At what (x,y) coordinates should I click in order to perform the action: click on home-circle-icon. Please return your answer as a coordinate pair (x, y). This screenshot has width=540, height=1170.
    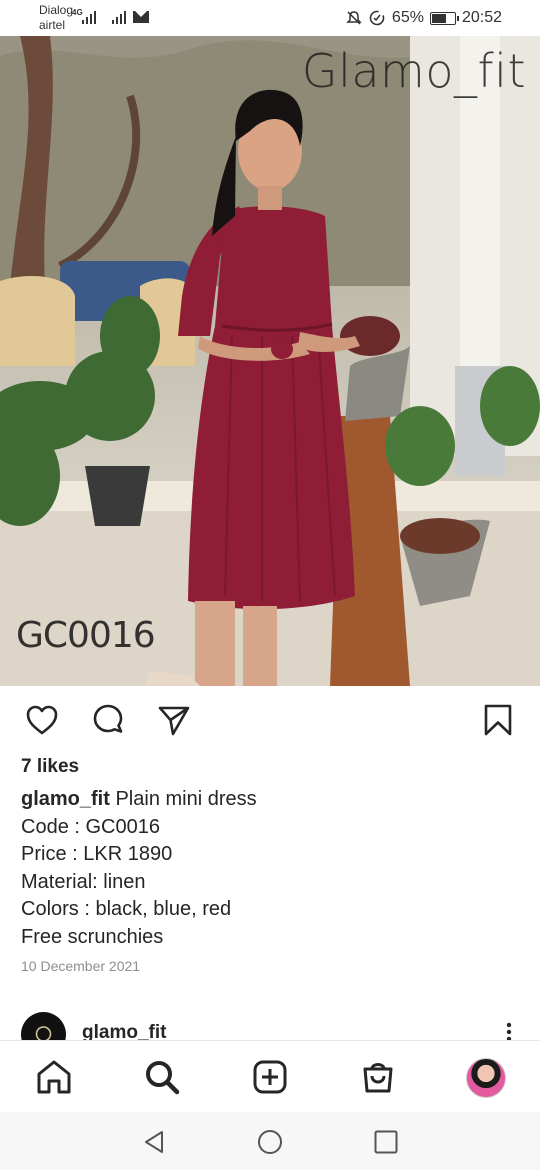
    Looking at the image, I should click on (270, 1142).